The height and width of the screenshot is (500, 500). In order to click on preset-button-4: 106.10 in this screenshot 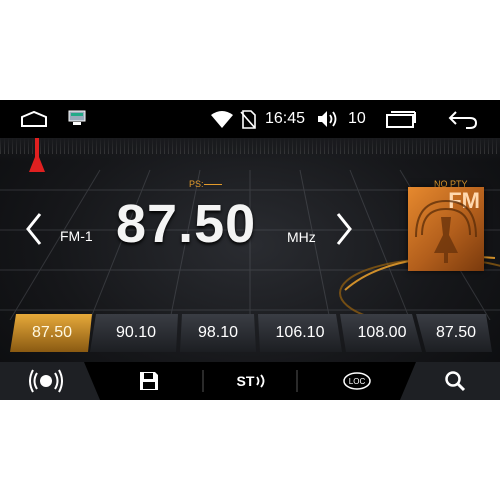, I will do `click(300, 333)`.